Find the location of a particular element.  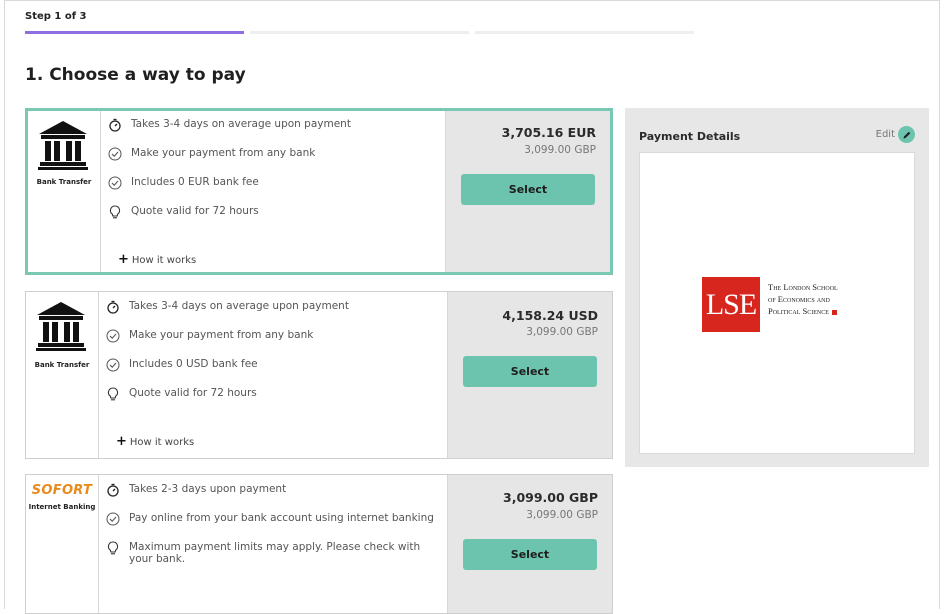

pencil-icon is located at coordinates (906, 134).